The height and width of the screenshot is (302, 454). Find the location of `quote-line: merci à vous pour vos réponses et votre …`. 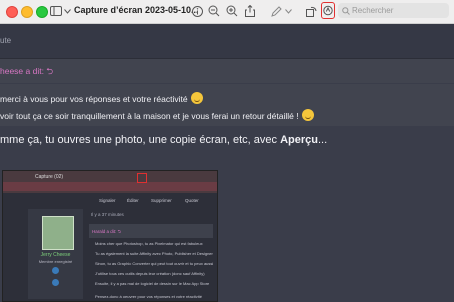

quote-line: merci à vous pour vos réponses et votre … is located at coordinates (101, 98).